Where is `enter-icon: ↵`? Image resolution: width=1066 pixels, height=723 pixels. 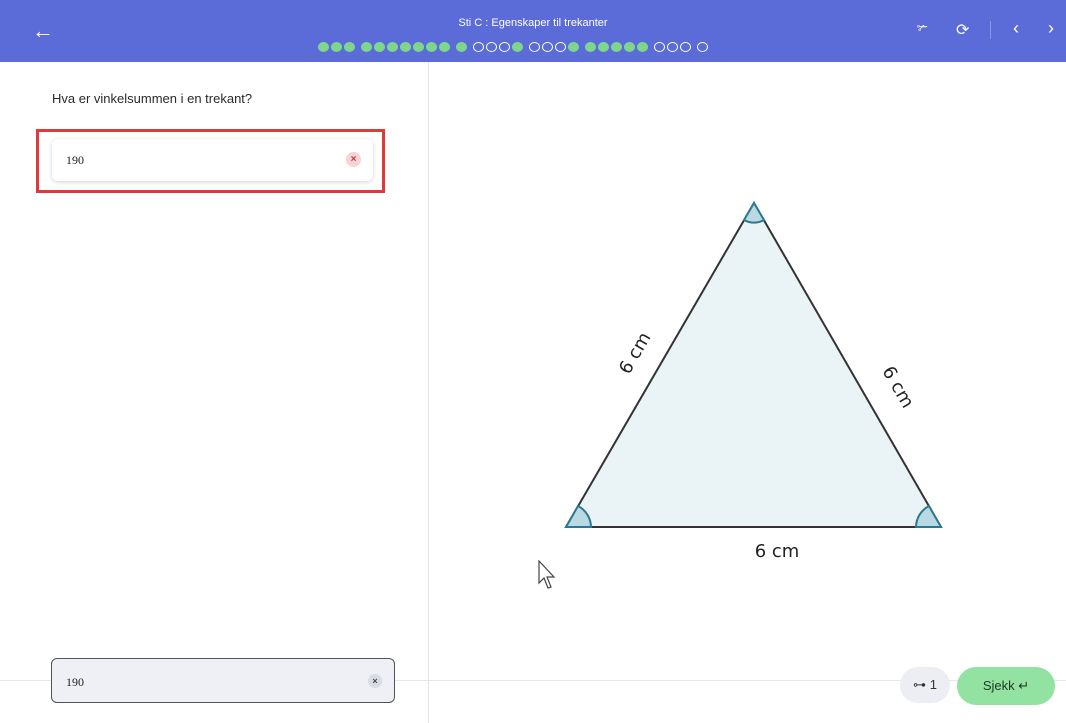 enter-icon: ↵ is located at coordinates (1024, 685).